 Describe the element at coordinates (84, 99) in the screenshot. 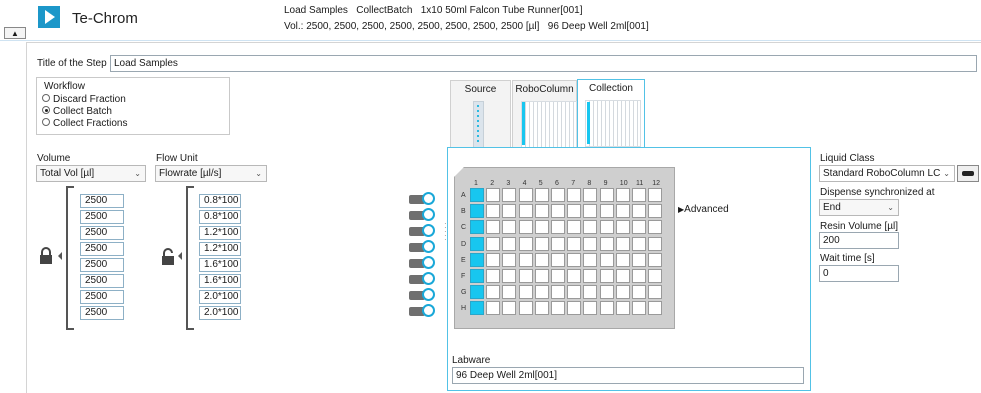

I see `radio-discard-fraction: Discard Fraction` at that location.